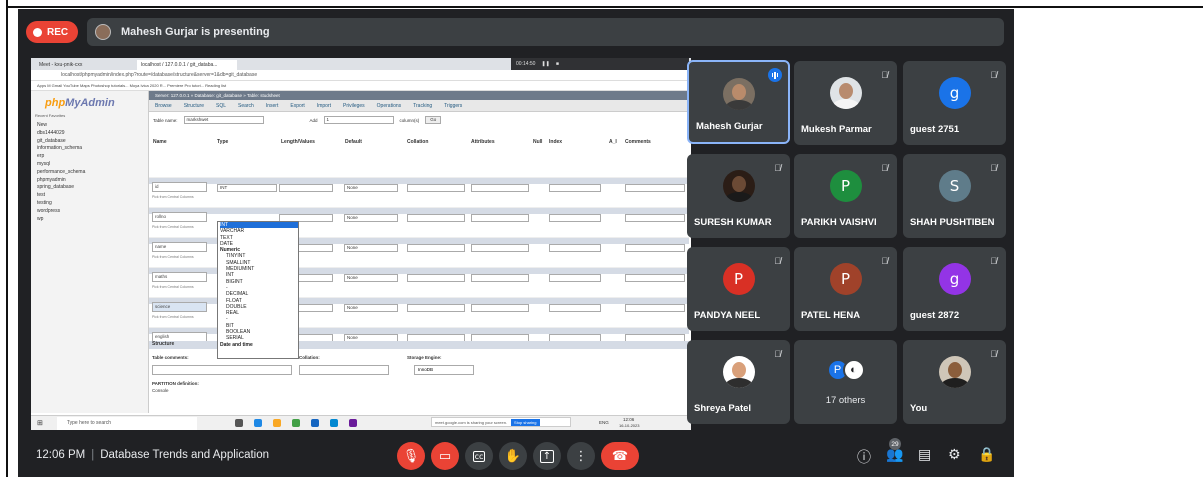  I want to click on participant-tile: 🎙̸ P PANDYA NEEL, so click(738, 289).